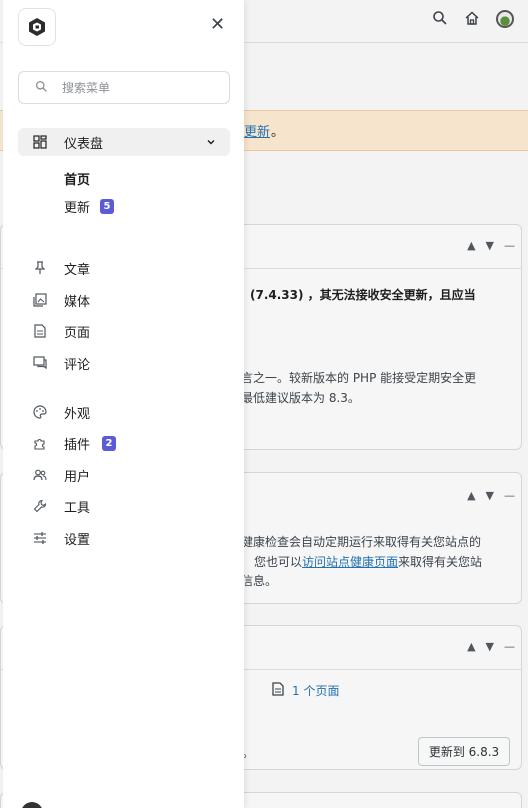 The width and height of the screenshot is (528, 808). I want to click on updates-badge: 5, so click(107, 206).